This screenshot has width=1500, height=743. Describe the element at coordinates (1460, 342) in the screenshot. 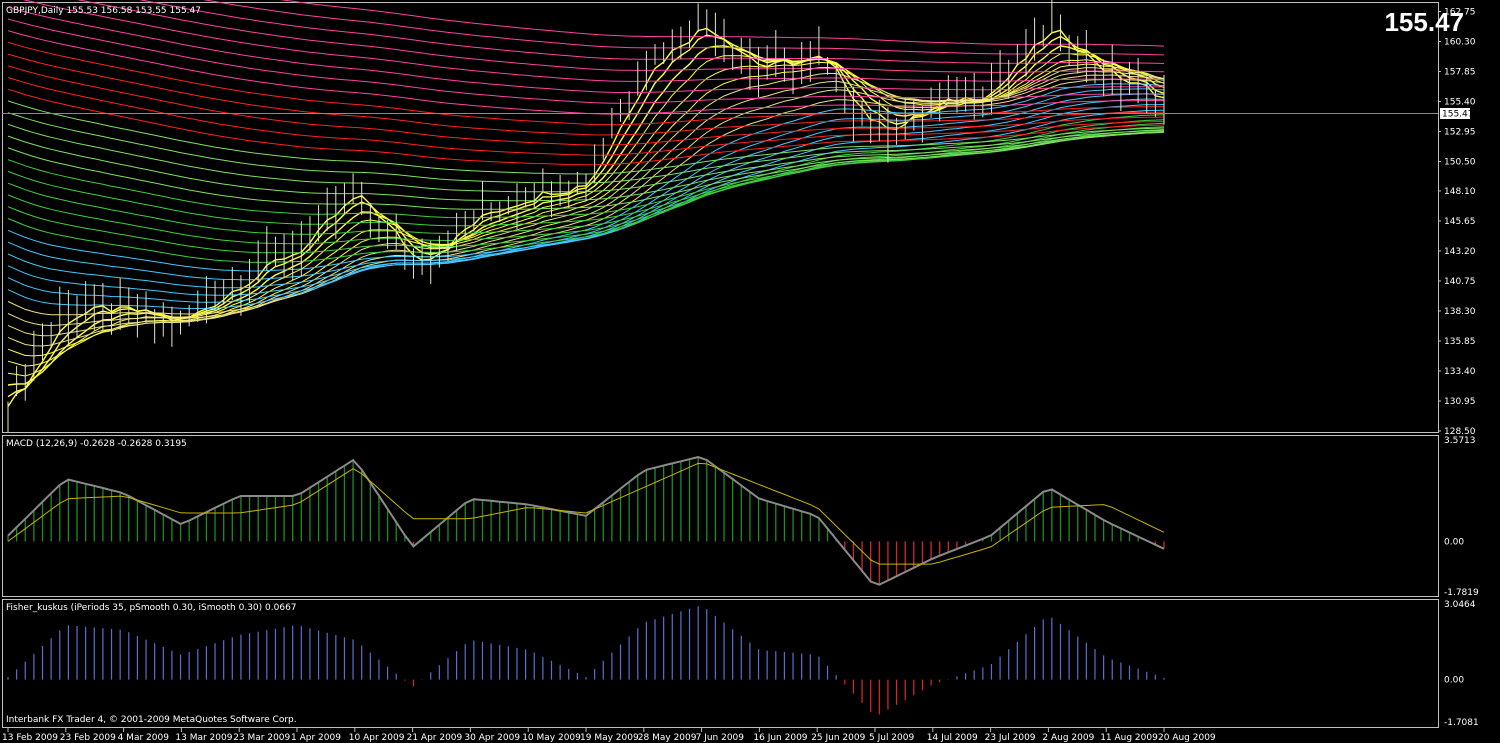

I see `price-tick-label: 135.85` at that location.